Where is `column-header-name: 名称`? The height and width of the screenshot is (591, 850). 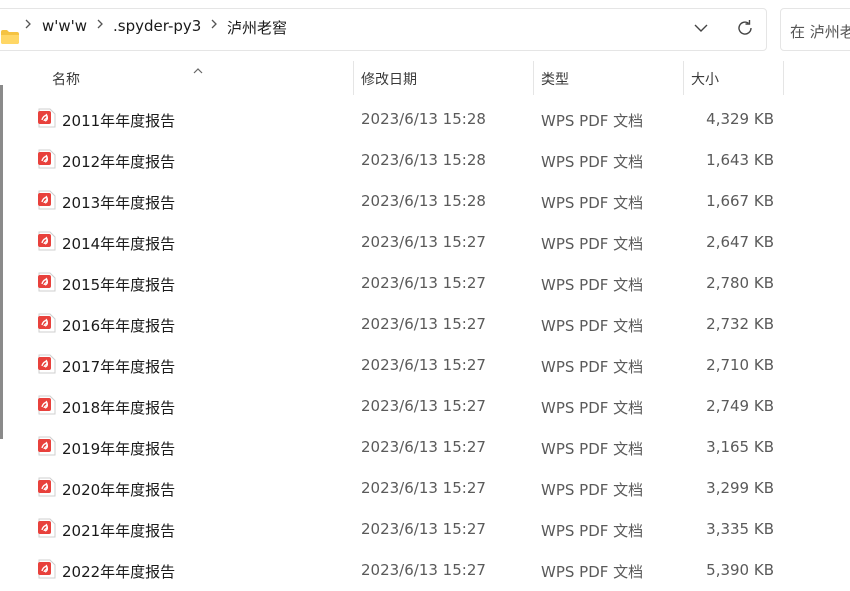
column-header-name: 名称 is located at coordinates (66, 79).